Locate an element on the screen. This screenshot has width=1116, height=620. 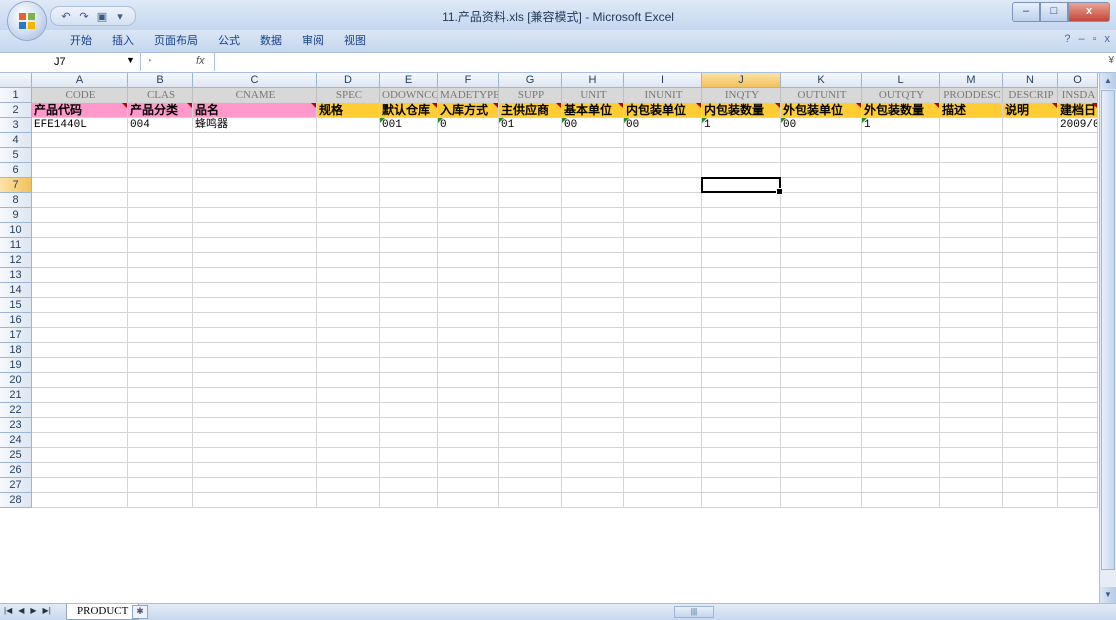
insert-sheet-icon: ✱ is located at coordinates (140, 612).